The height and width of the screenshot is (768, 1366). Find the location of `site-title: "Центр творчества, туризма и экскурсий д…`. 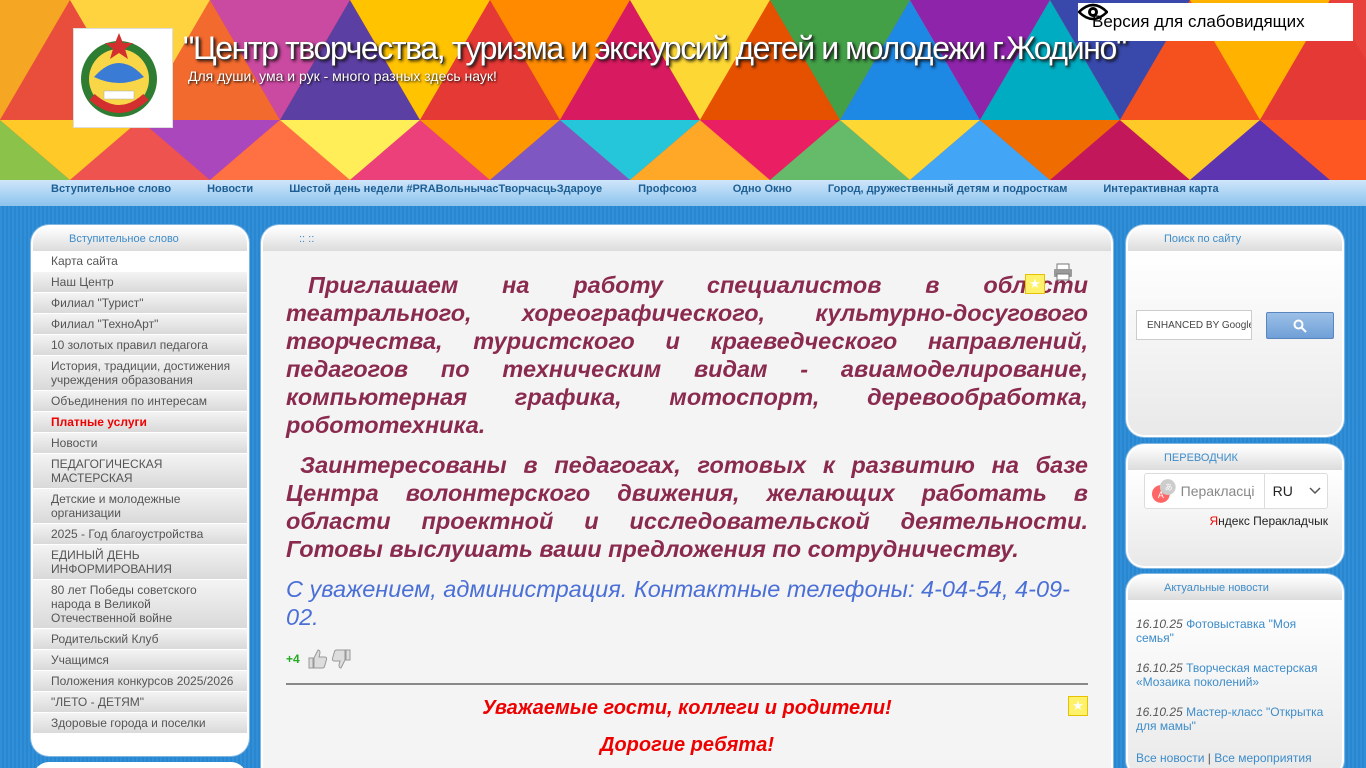

site-title: "Центр творчества, туризма и экскурсий д… is located at coordinates (655, 48).